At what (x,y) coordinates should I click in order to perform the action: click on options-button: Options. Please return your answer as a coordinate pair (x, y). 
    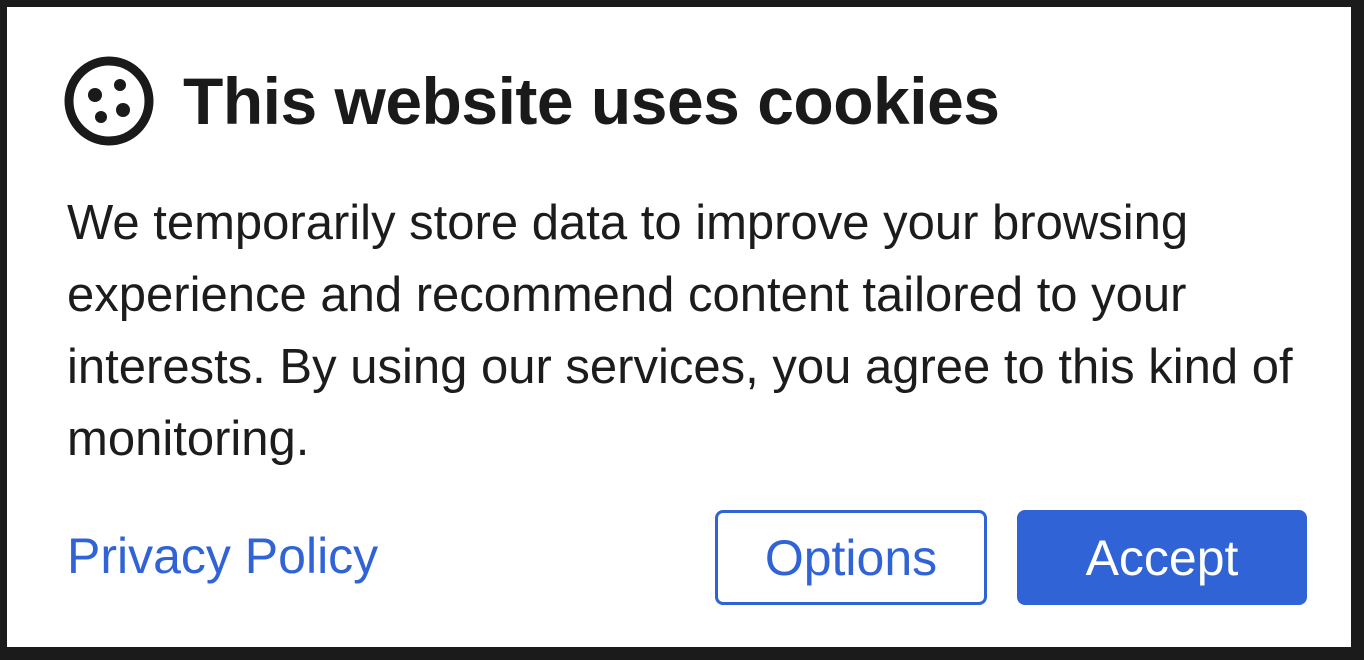
    Looking at the image, I should click on (851, 557).